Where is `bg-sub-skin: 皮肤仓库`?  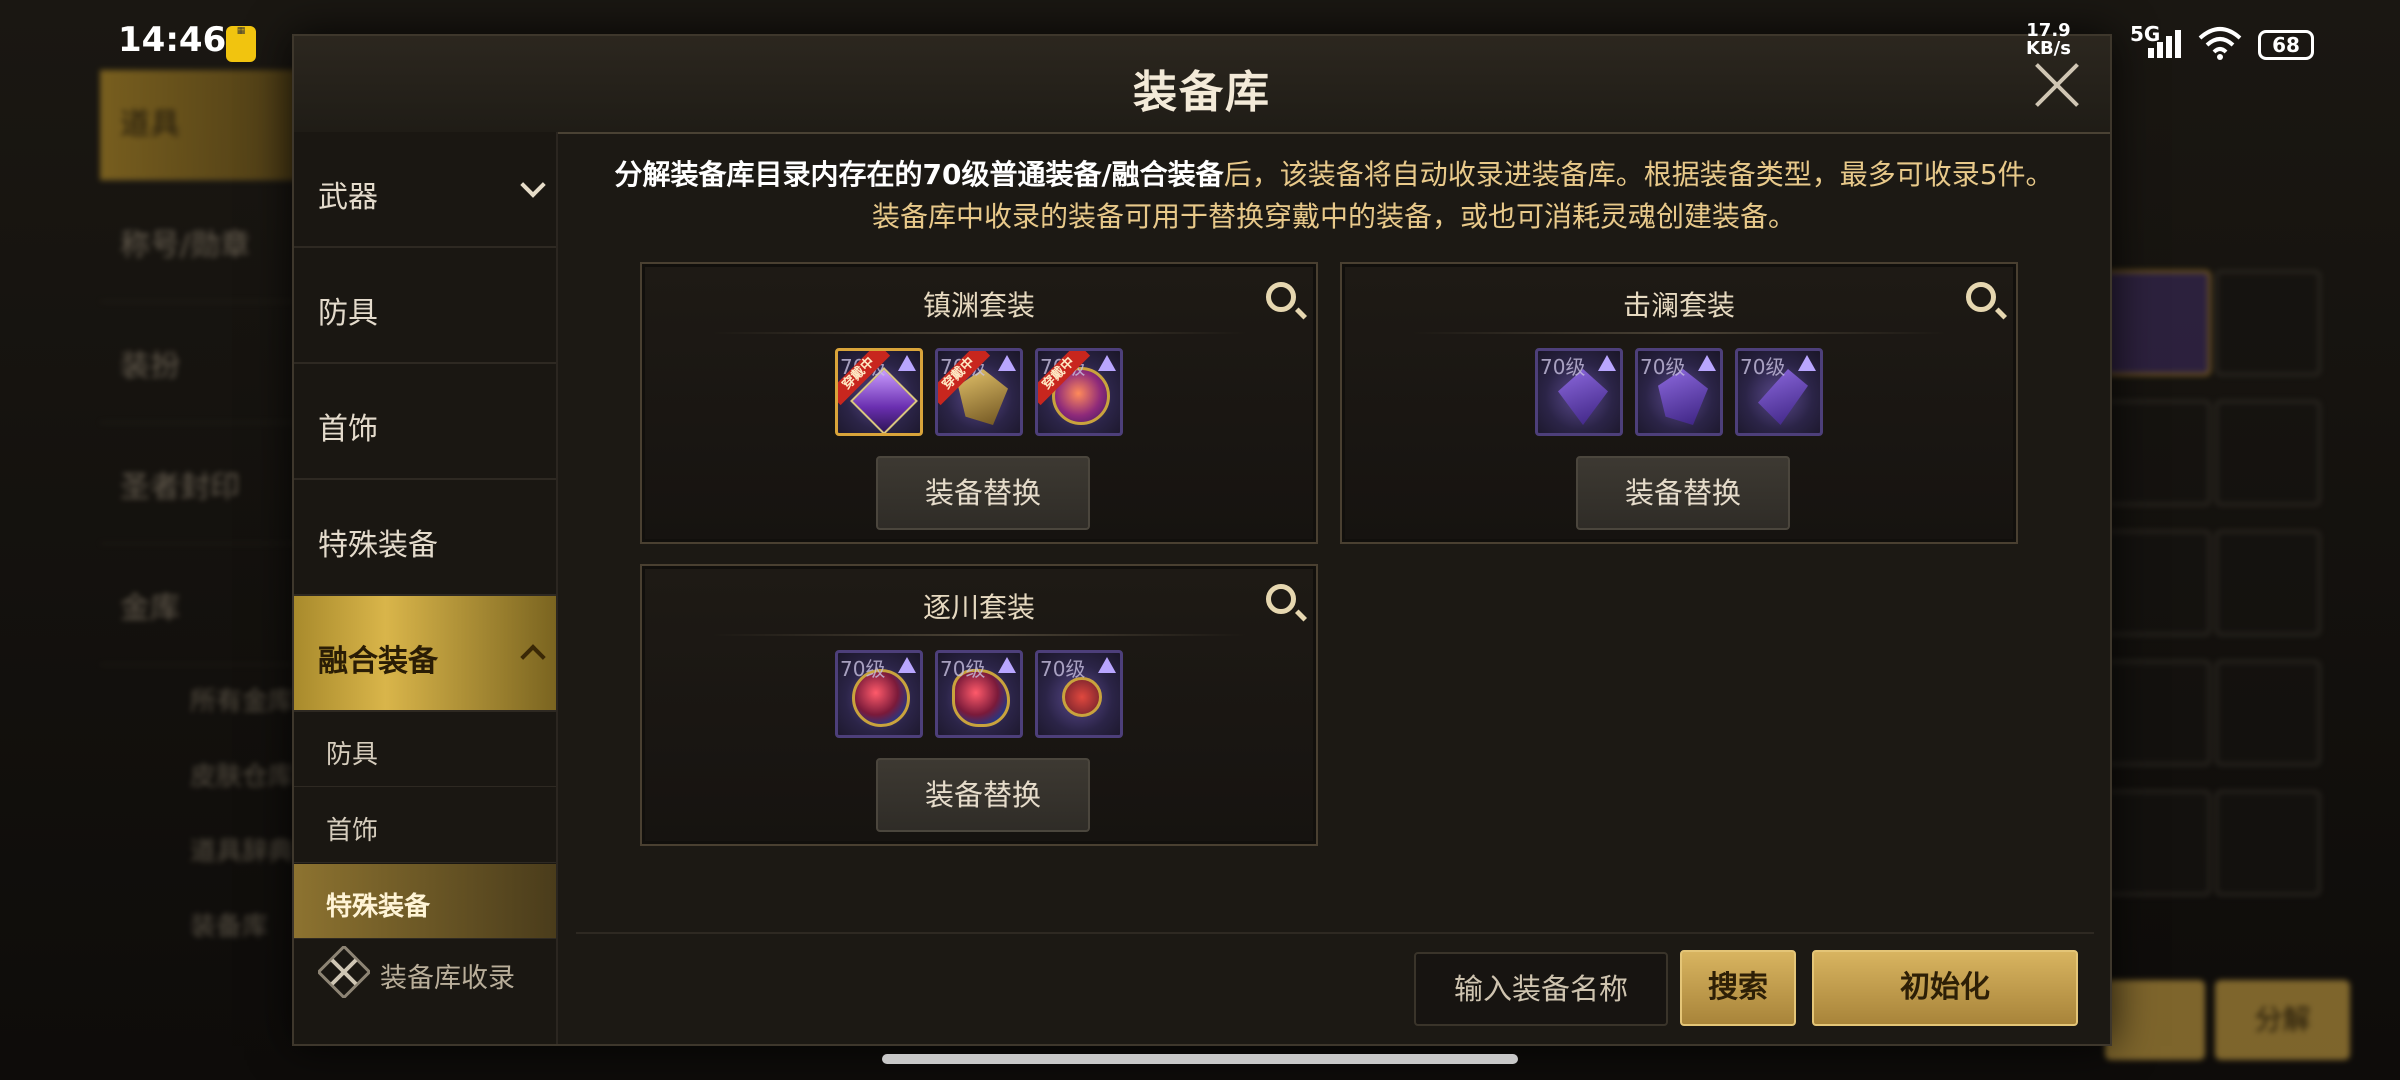 bg-sub-skin: 皮肤仓库 is located at coordinates (242, 777).